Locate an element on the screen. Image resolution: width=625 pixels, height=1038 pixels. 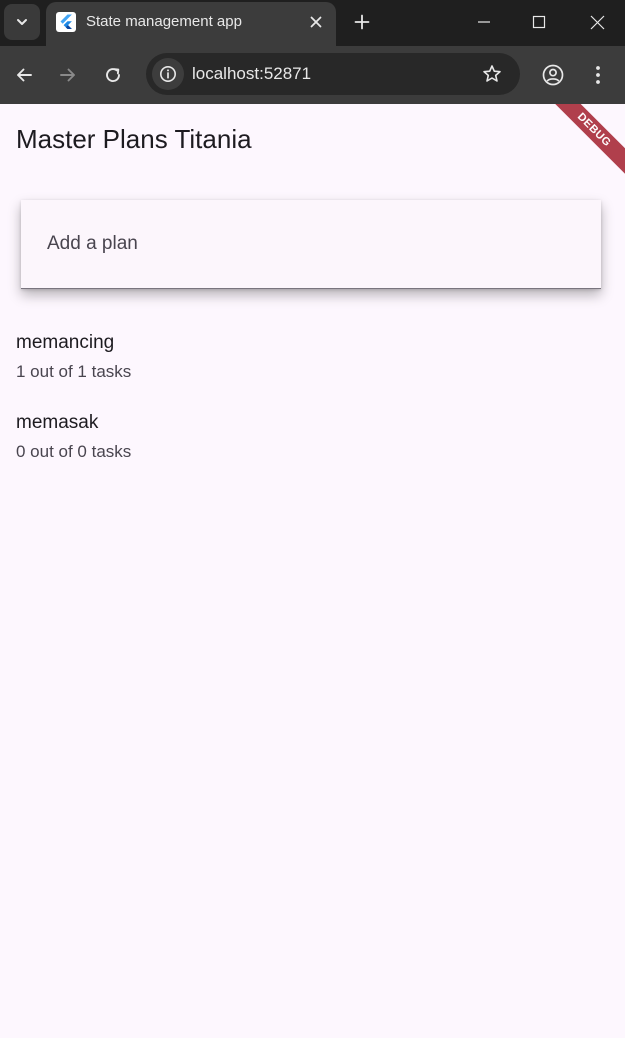
site-info-button is located at coordinates (168, 74).